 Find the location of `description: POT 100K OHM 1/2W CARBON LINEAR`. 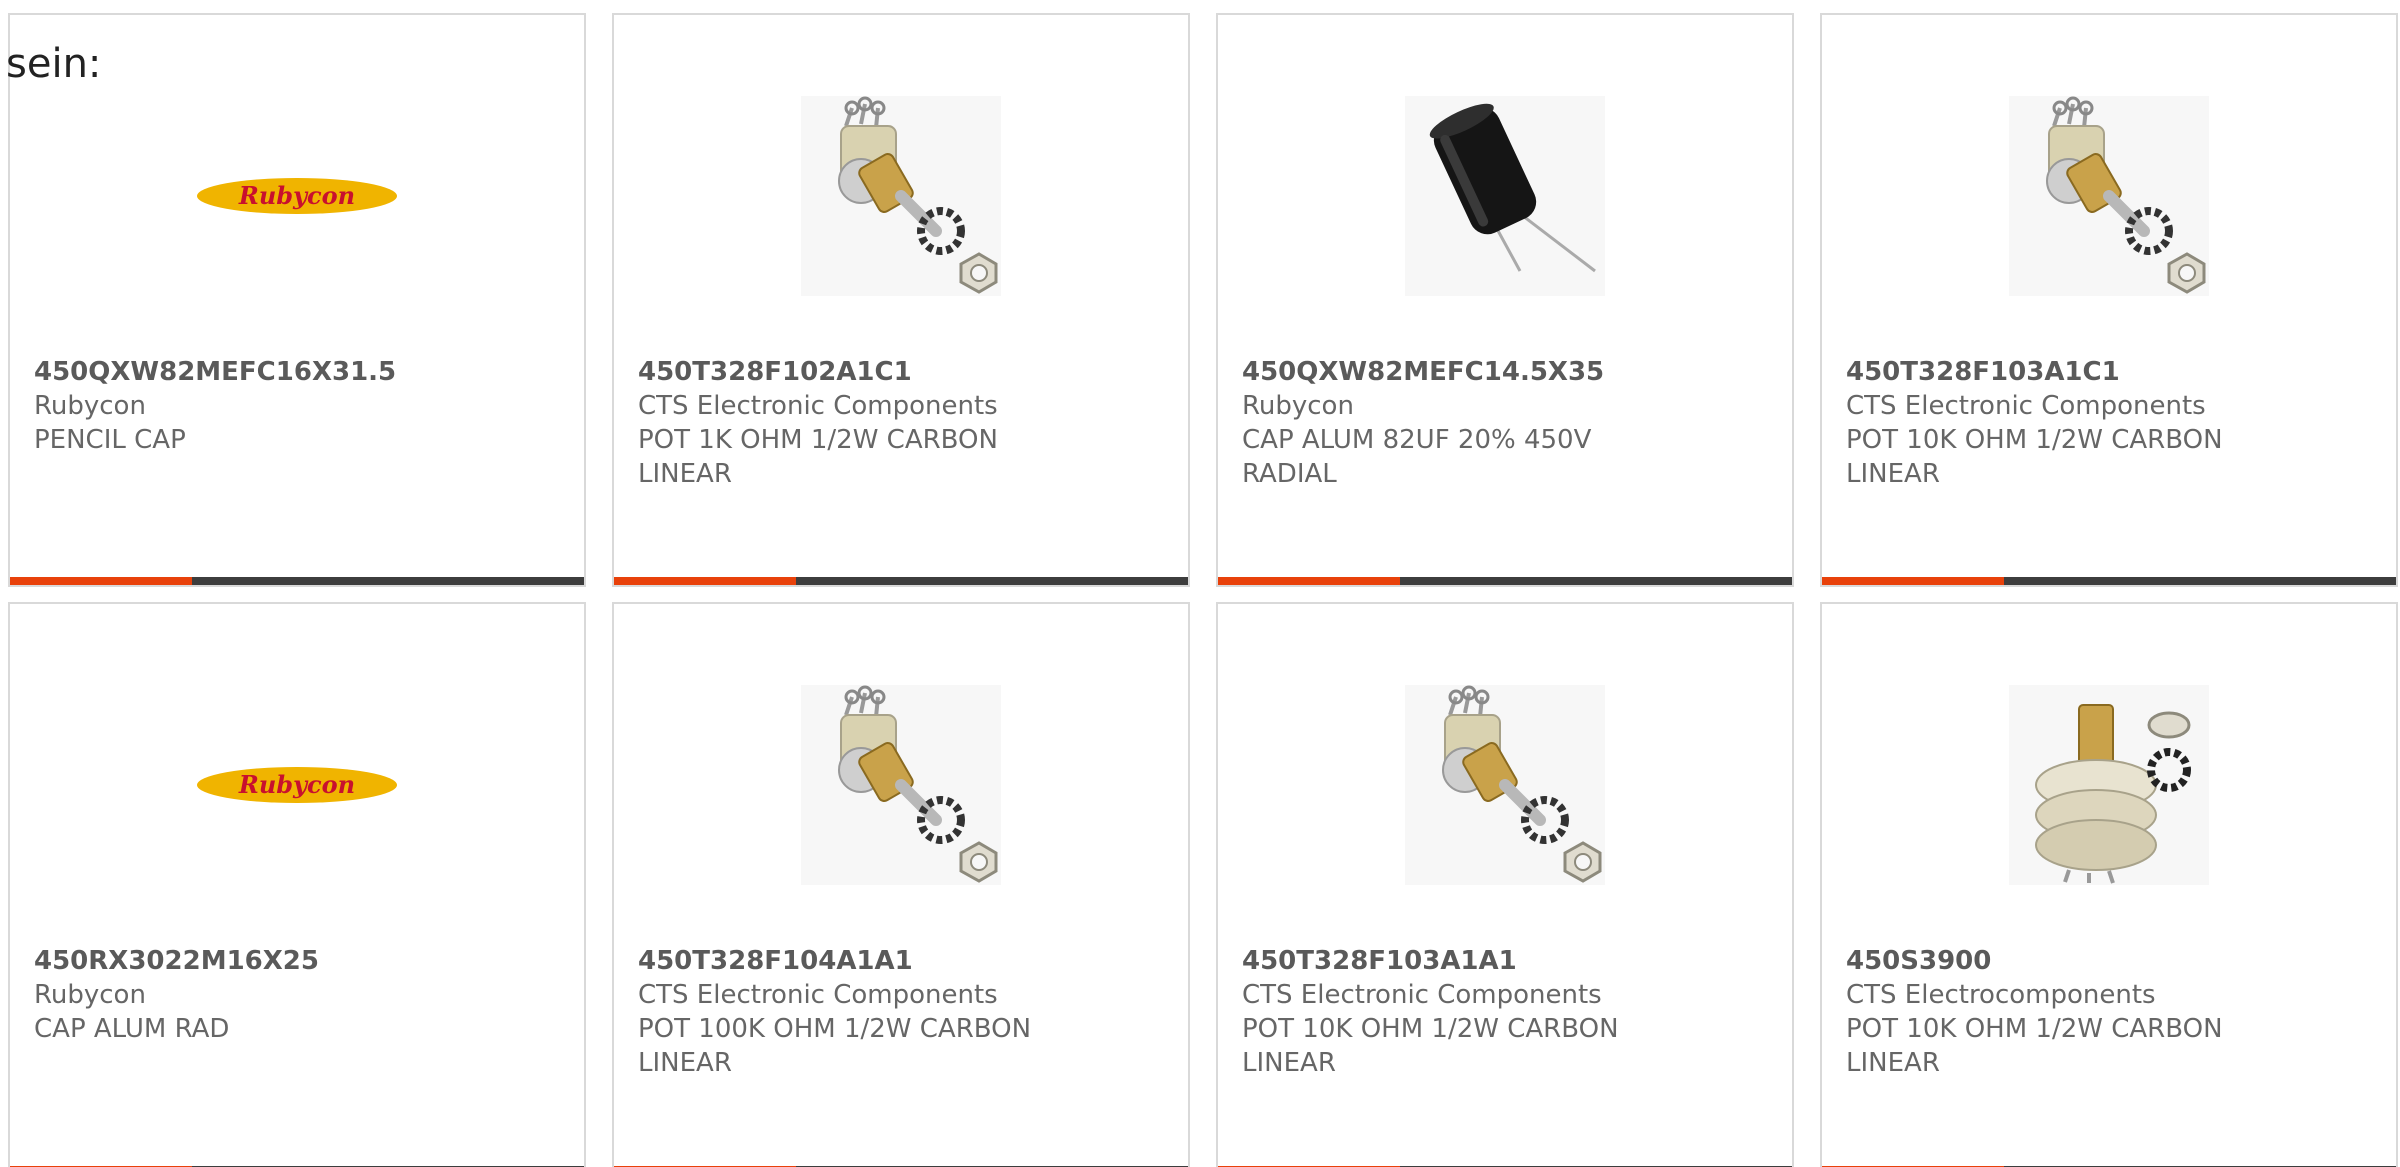

description: POT 100K OHM 1/2W CARBON LINEAR is located at coordinates (835, 1046).